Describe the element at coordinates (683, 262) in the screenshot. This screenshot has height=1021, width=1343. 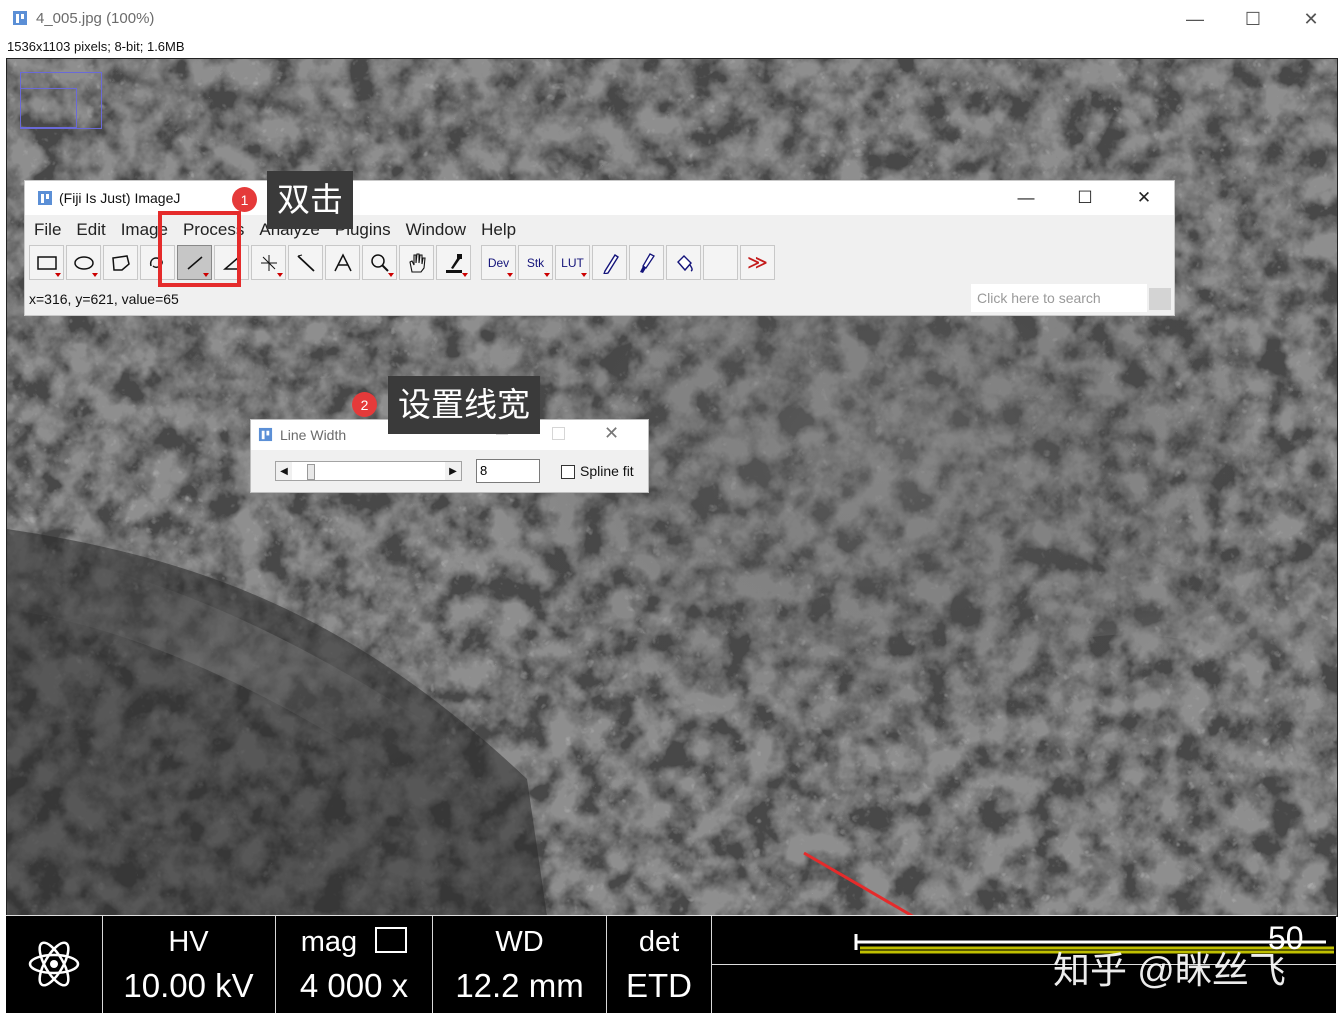
I see `flood-fill-tool-button` at that location.